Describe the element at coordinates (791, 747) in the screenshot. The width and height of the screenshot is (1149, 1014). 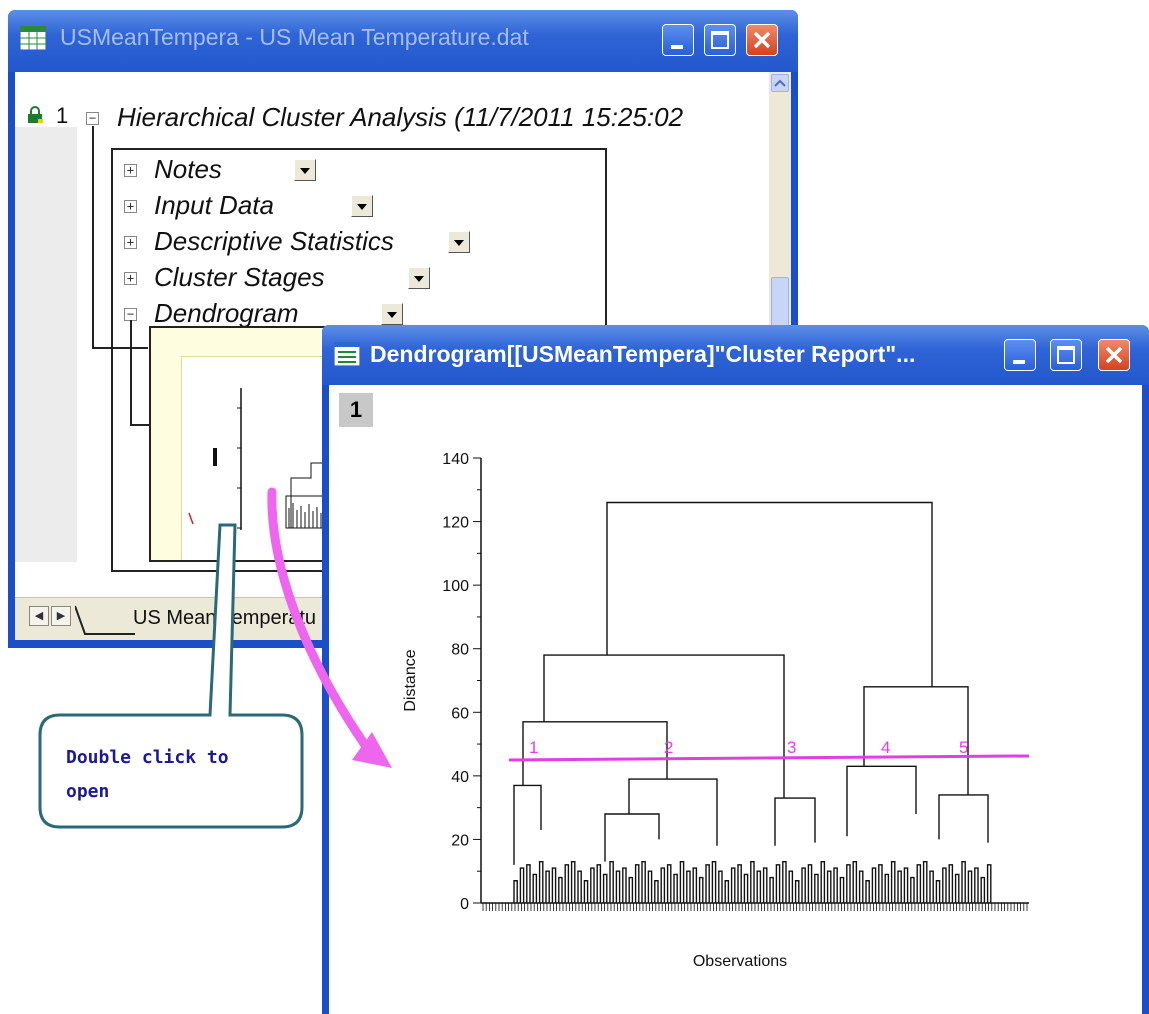
I see `cluster-label: 3` at that location.